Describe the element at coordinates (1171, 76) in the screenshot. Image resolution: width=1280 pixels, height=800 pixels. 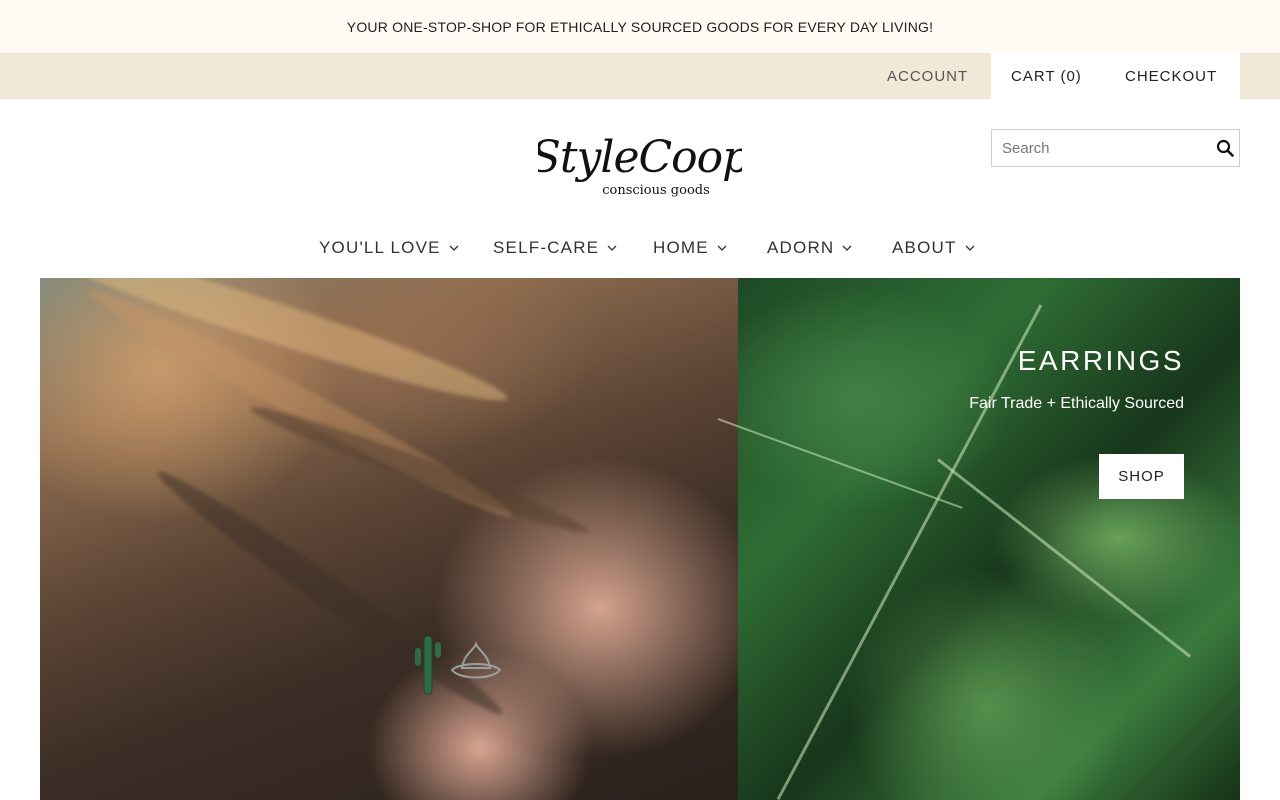
I see `checkout-link: CHECKOUT` at that location.